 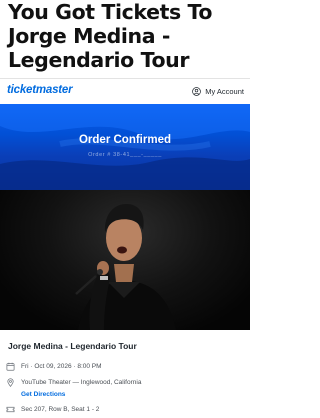 I want to click on calendar-icon, so click(x=10, y=366).